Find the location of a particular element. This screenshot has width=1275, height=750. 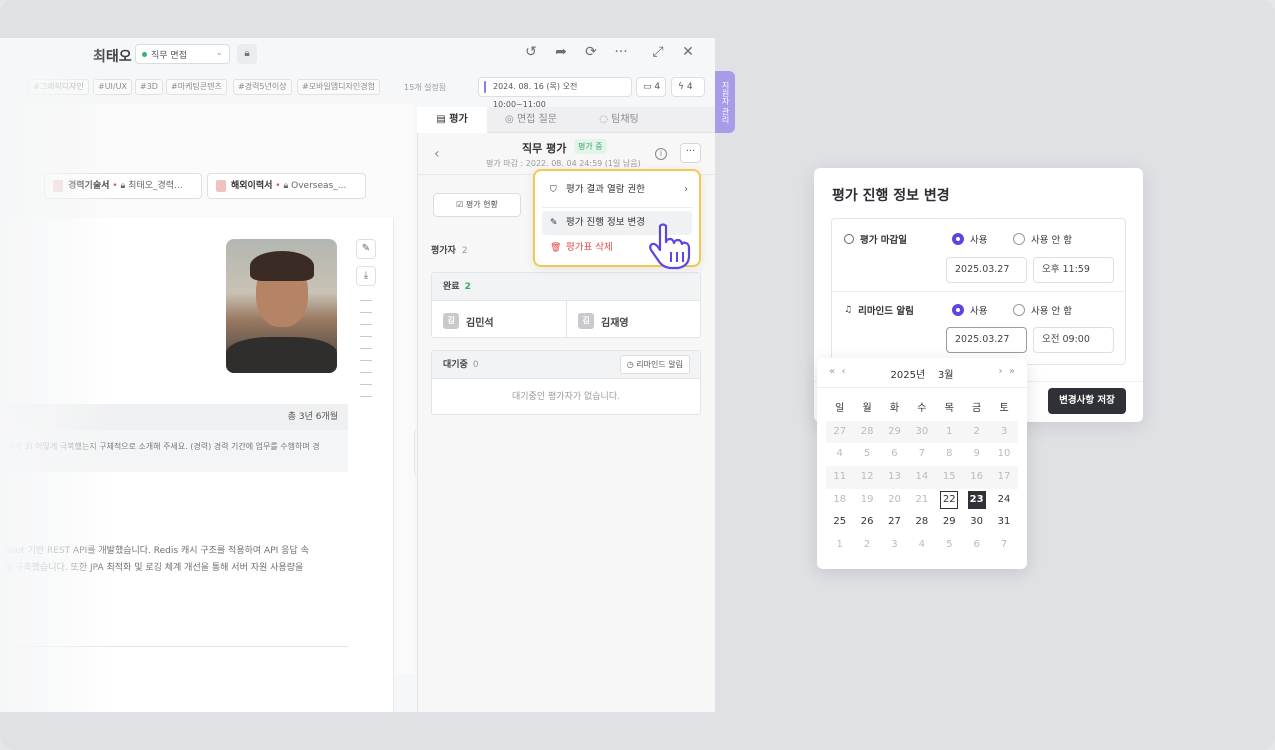

calendar-day: 21 is located at coordinates (922, 499).